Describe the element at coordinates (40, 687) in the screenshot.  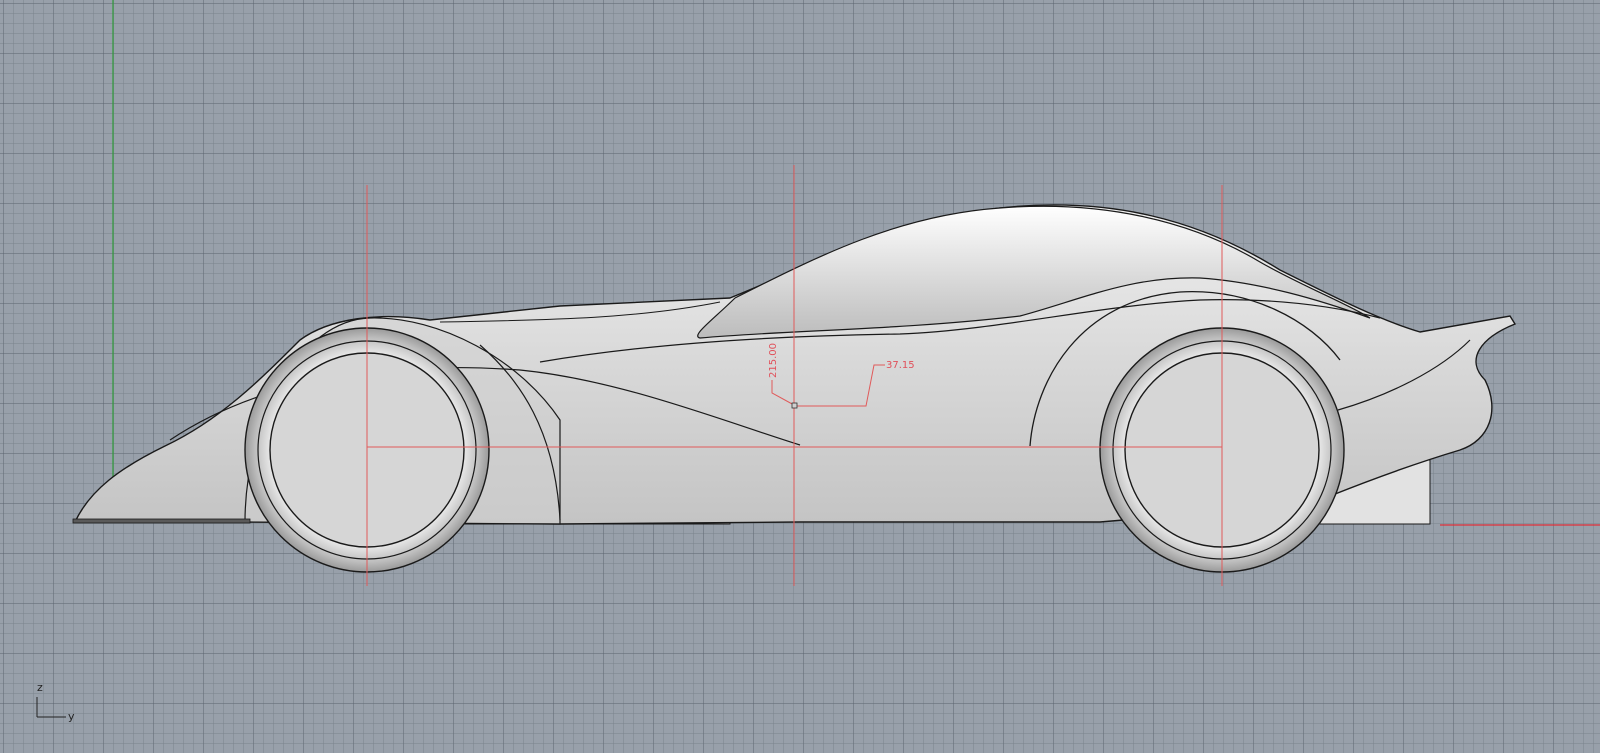
I see `axis-indicator-z-label: z` at that location.